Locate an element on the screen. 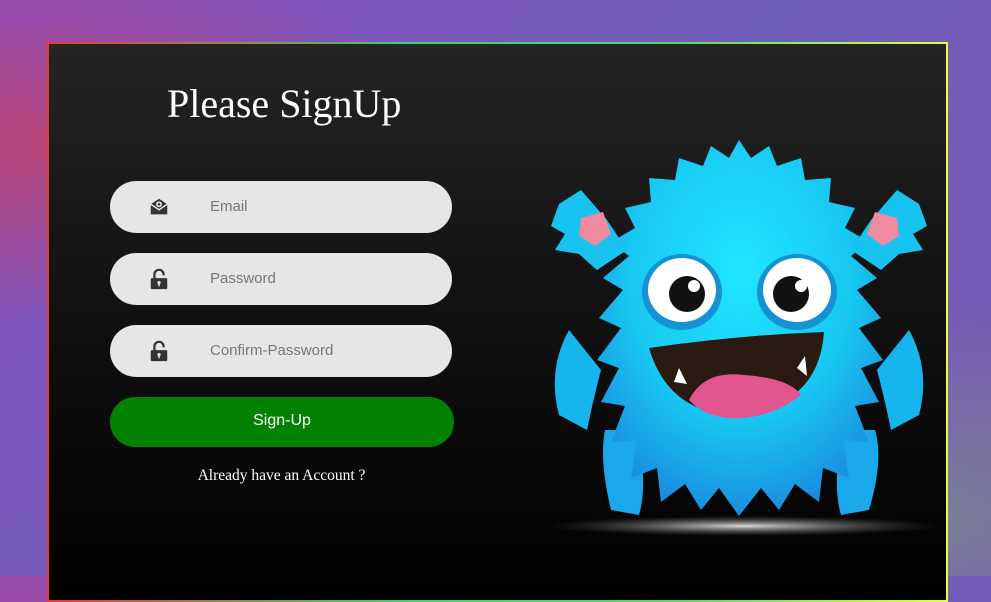  password-field: Password is located at coordinates (281, 279).